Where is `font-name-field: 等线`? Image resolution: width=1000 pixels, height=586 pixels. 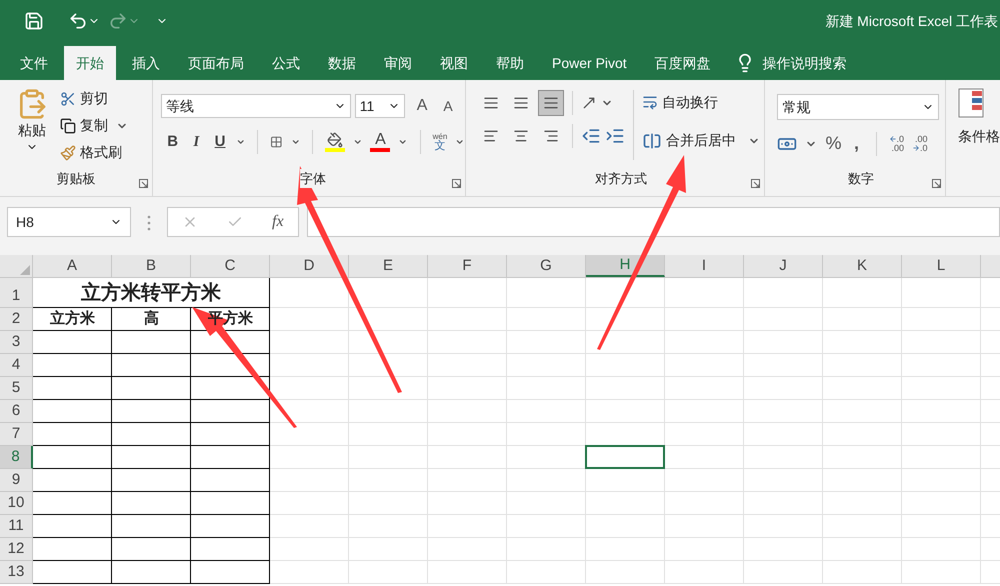
font-name-field: 等线 is located at coordinates (255, 106).